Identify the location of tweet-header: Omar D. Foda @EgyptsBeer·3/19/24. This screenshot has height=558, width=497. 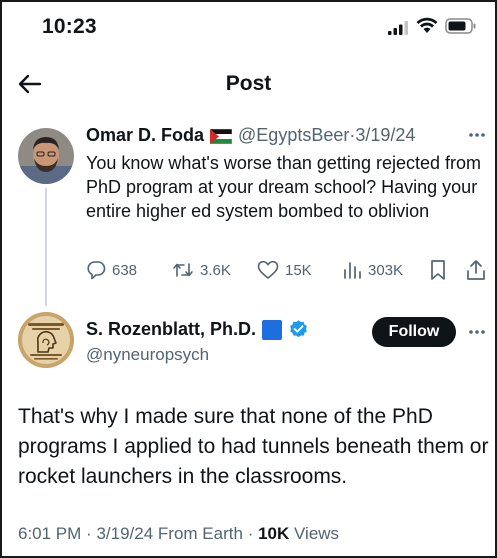
(286, 137).